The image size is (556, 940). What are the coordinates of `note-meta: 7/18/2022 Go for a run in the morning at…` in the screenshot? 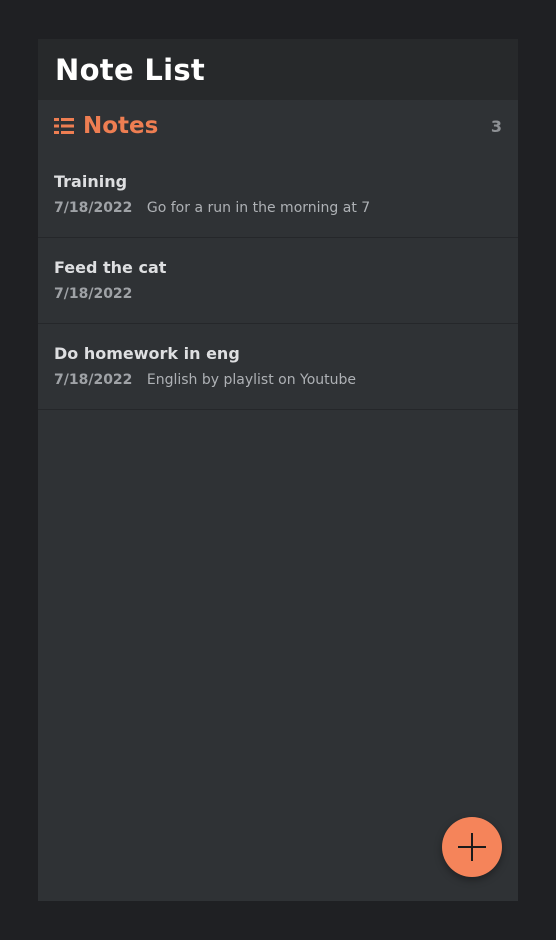 It's located at (278, 208).